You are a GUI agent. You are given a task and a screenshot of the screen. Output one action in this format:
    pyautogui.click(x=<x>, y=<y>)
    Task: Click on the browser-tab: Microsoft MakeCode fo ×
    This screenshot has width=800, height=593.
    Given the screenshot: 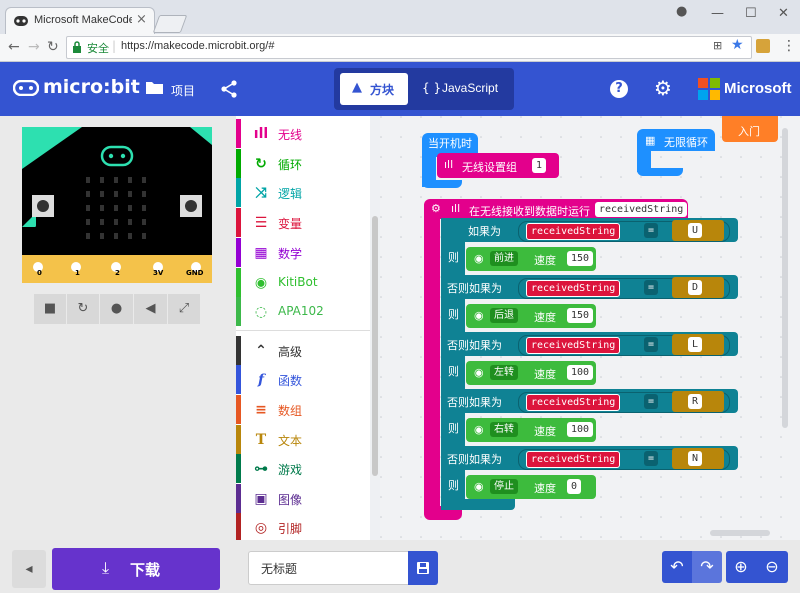 What is the action you would take?
    pyautogui.click(x=80, y=21)
    